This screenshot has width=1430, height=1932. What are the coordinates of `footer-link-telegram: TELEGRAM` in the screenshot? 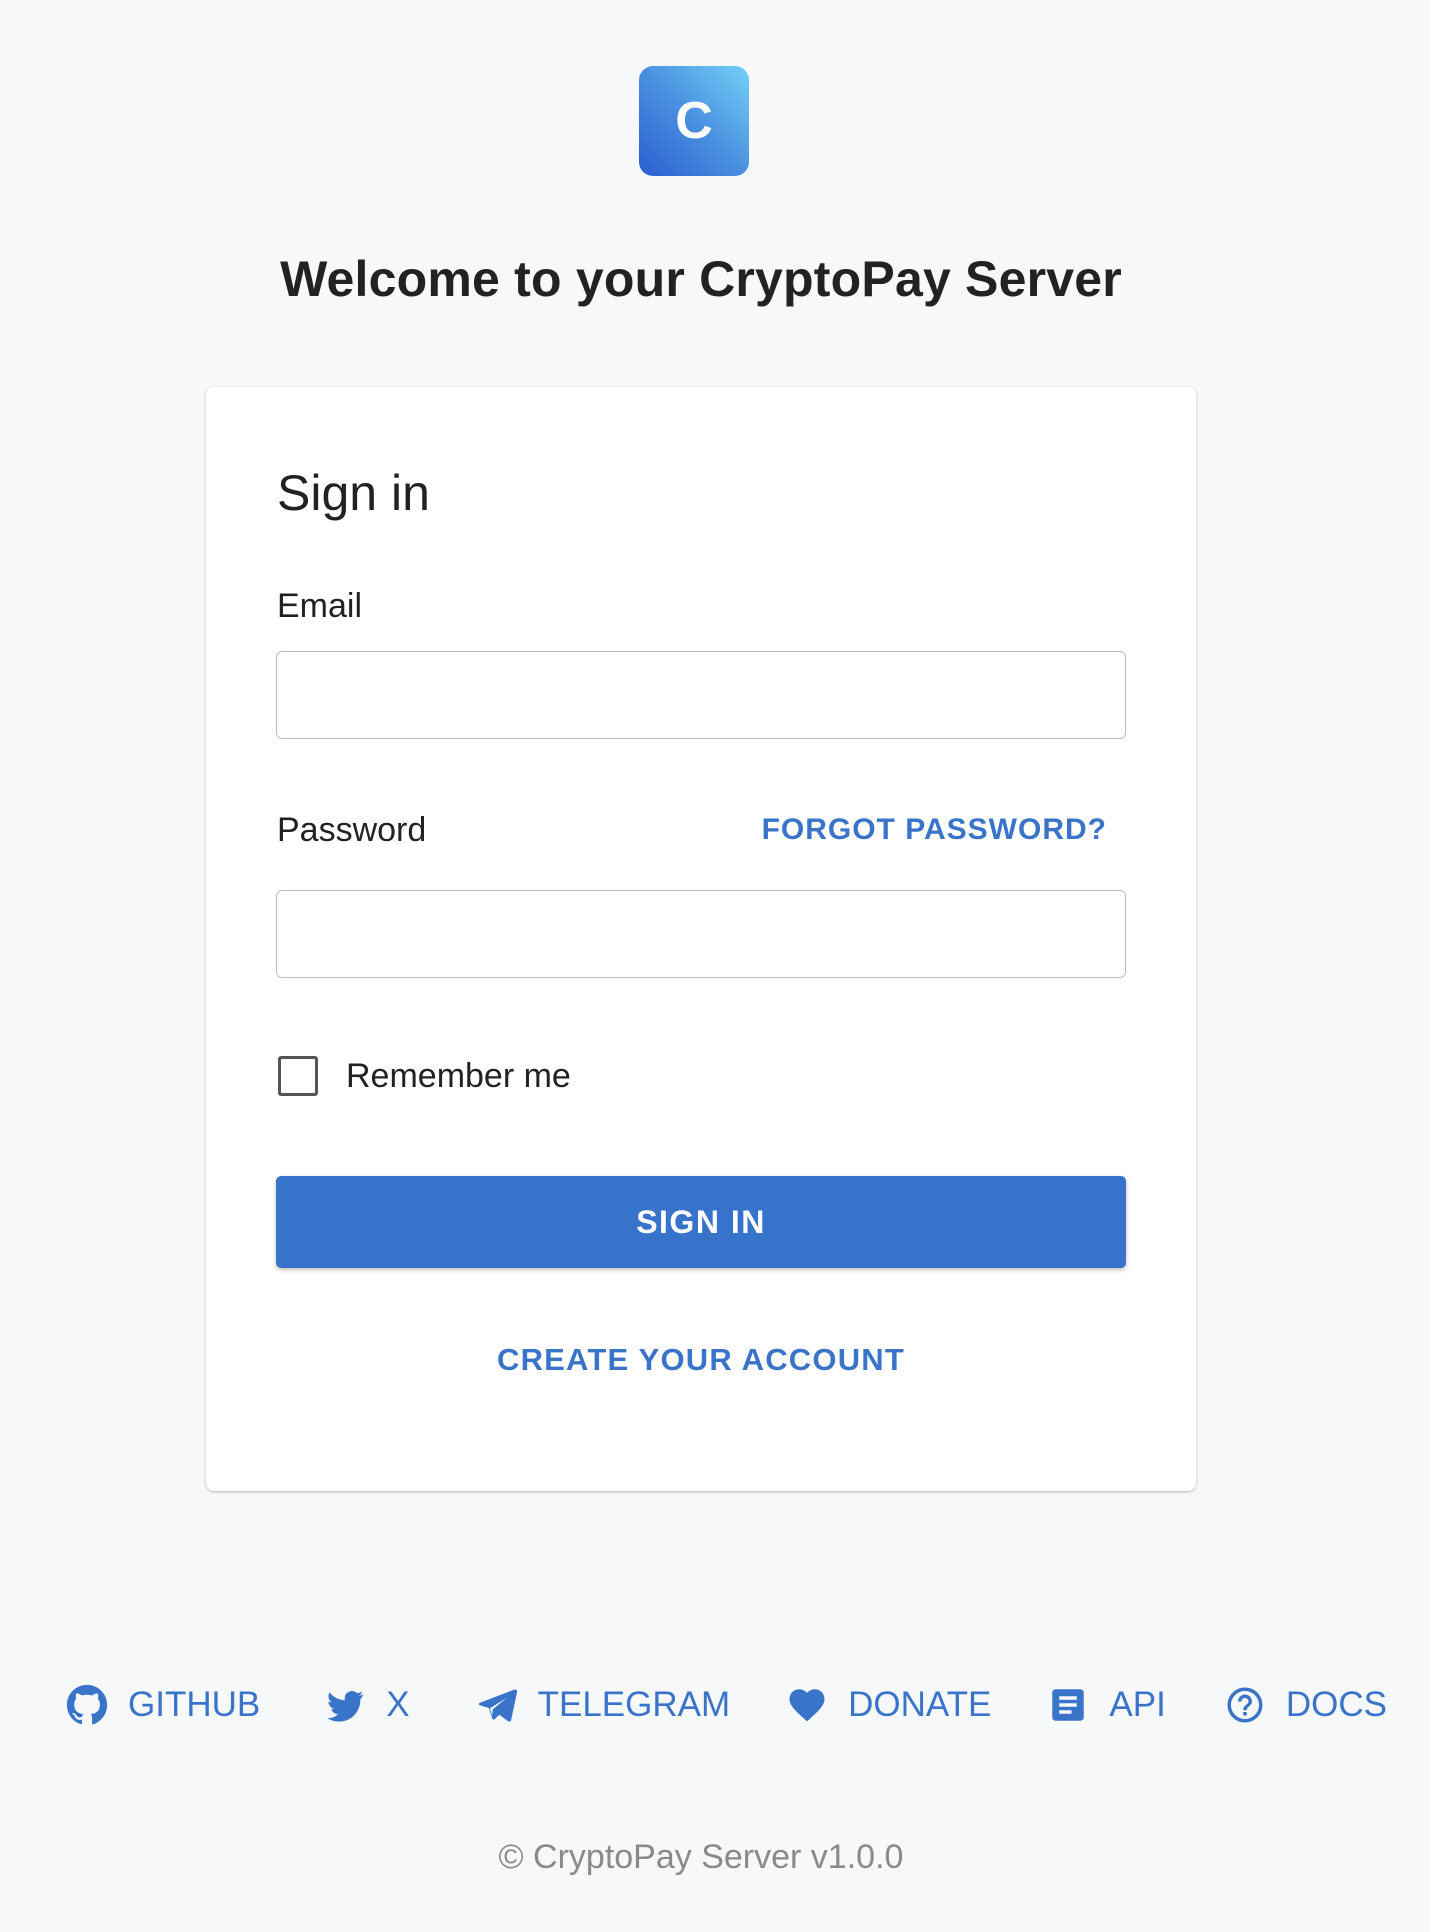 It's located at (603, 1705).